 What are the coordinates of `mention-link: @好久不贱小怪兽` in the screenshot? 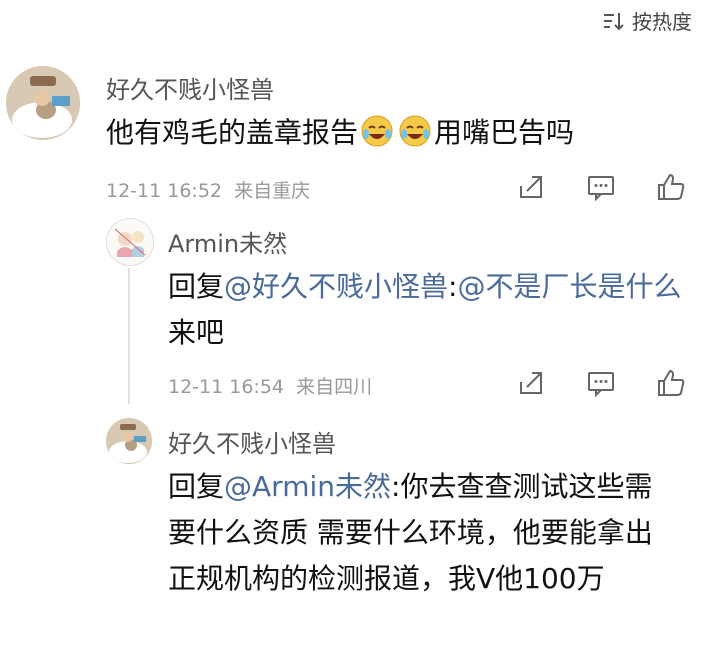 It's located at (336, 286).